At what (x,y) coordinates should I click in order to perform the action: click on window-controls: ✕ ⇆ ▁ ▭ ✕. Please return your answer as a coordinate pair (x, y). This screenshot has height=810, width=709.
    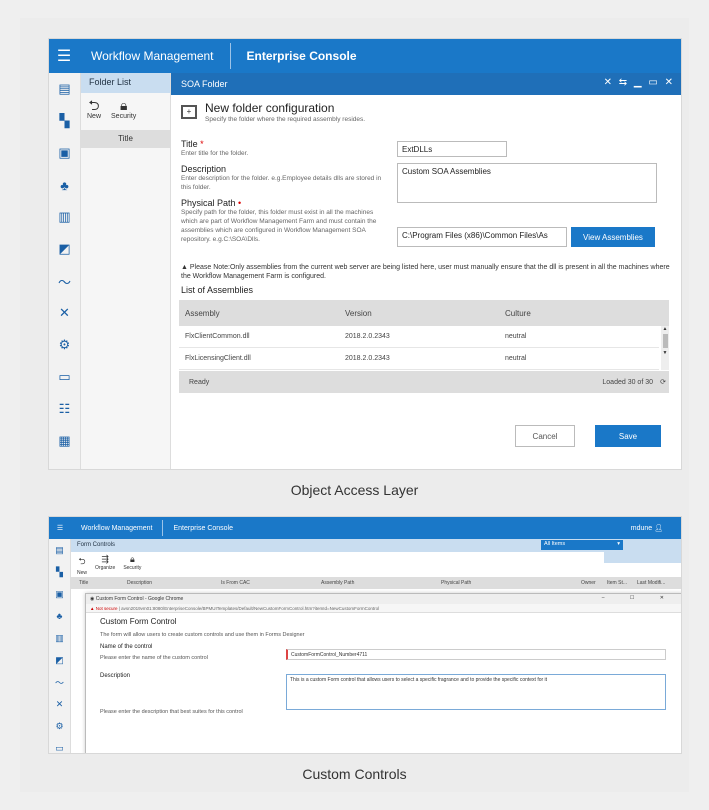
    Looking at the image, I should click on (639, 82).